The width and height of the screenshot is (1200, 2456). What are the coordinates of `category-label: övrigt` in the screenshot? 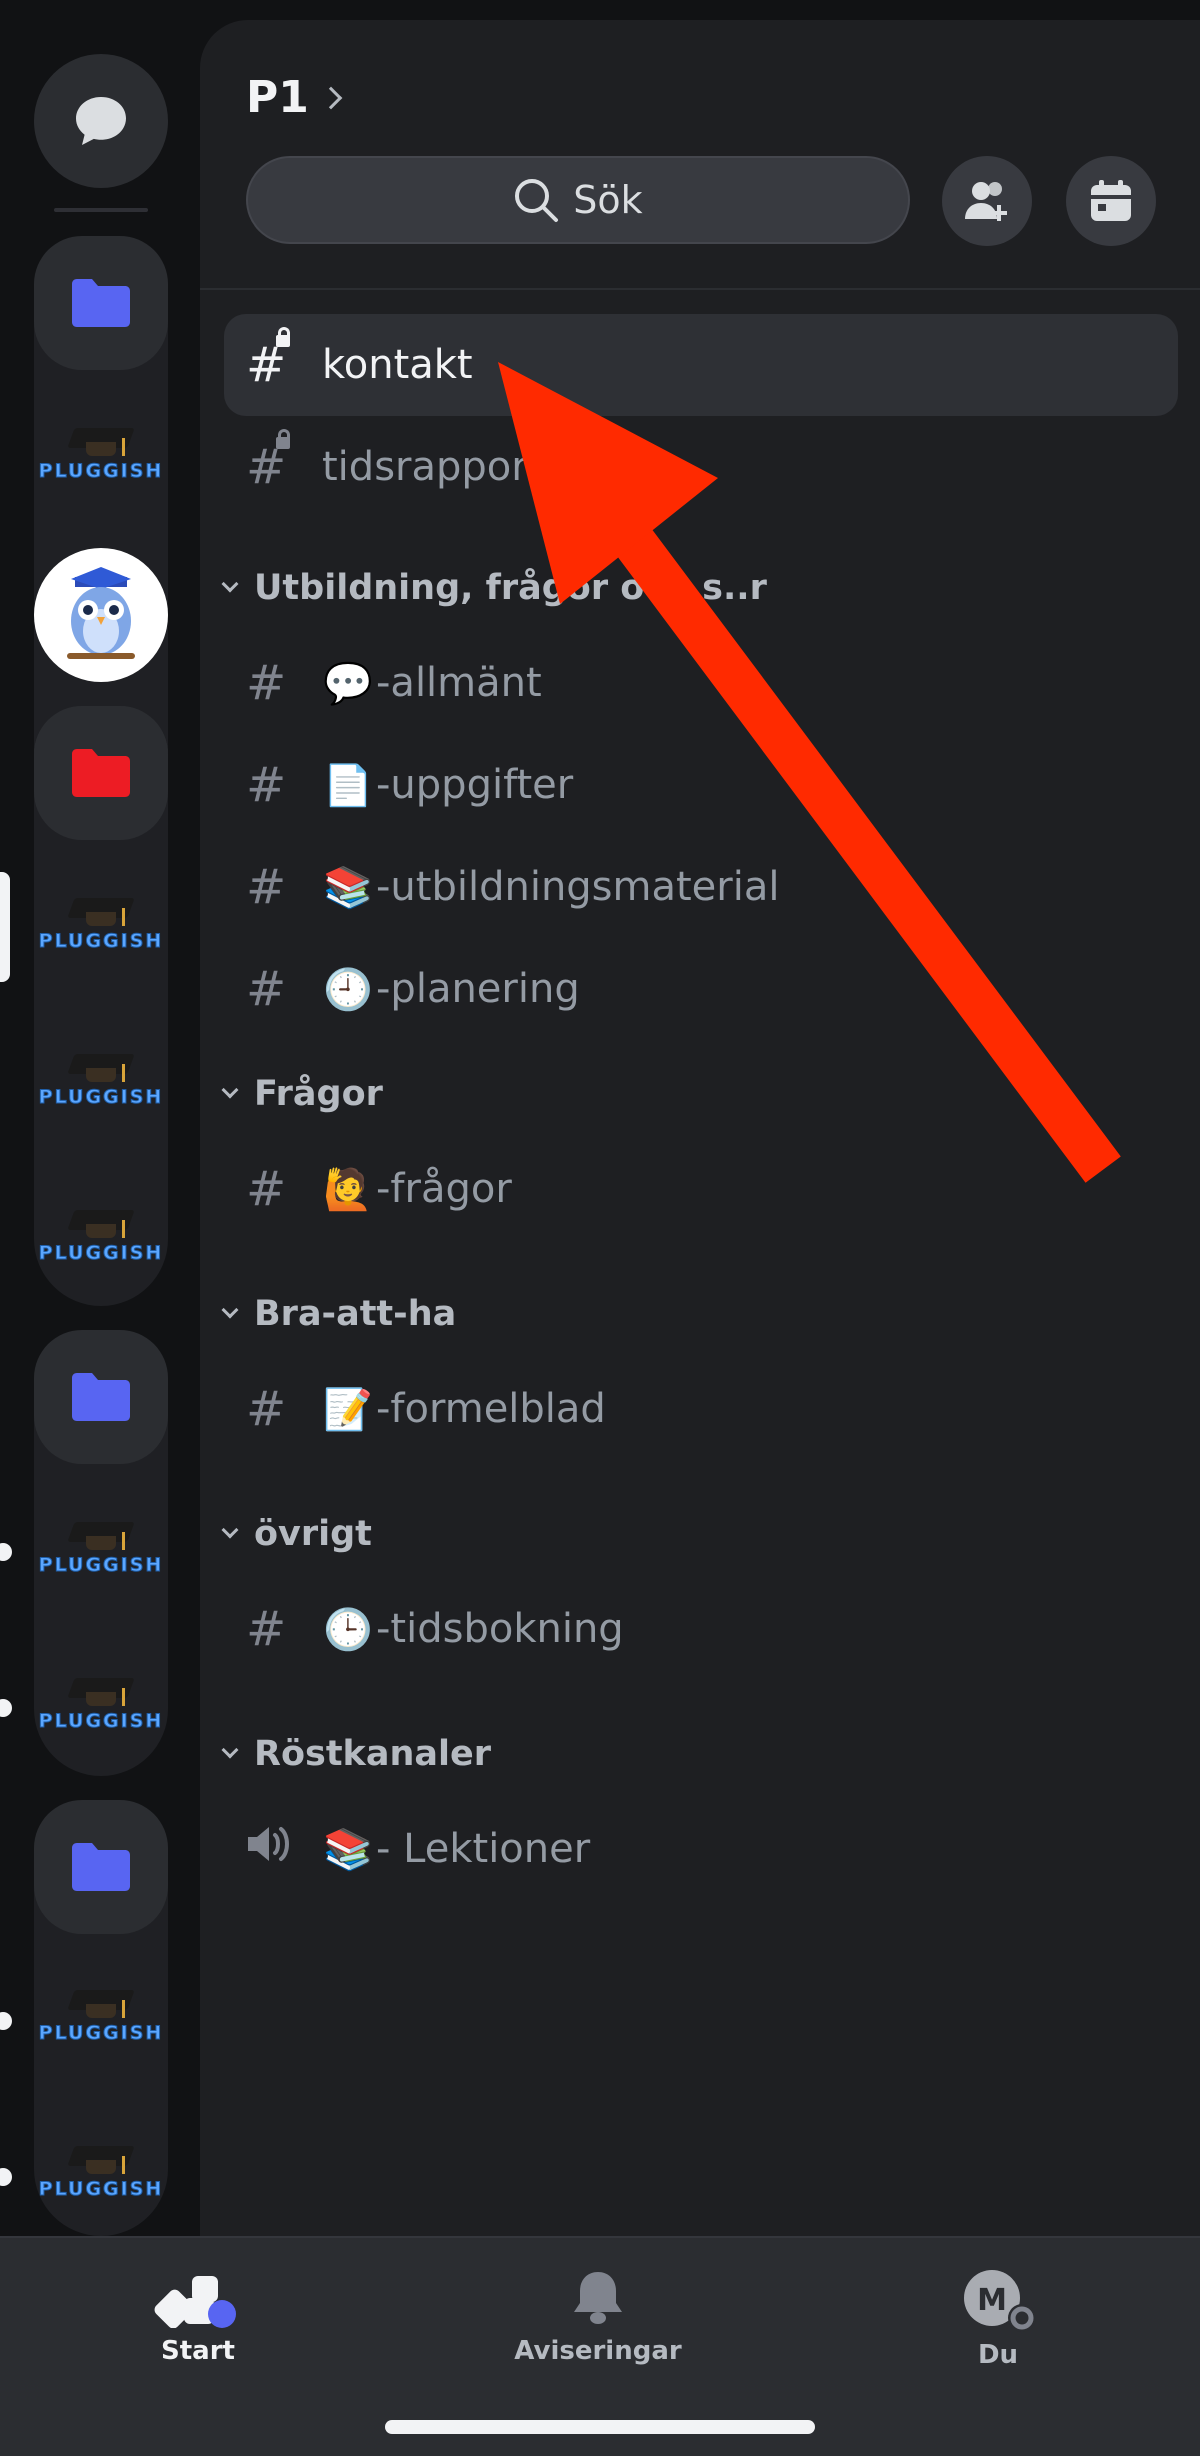 It's located at (313, 1534).